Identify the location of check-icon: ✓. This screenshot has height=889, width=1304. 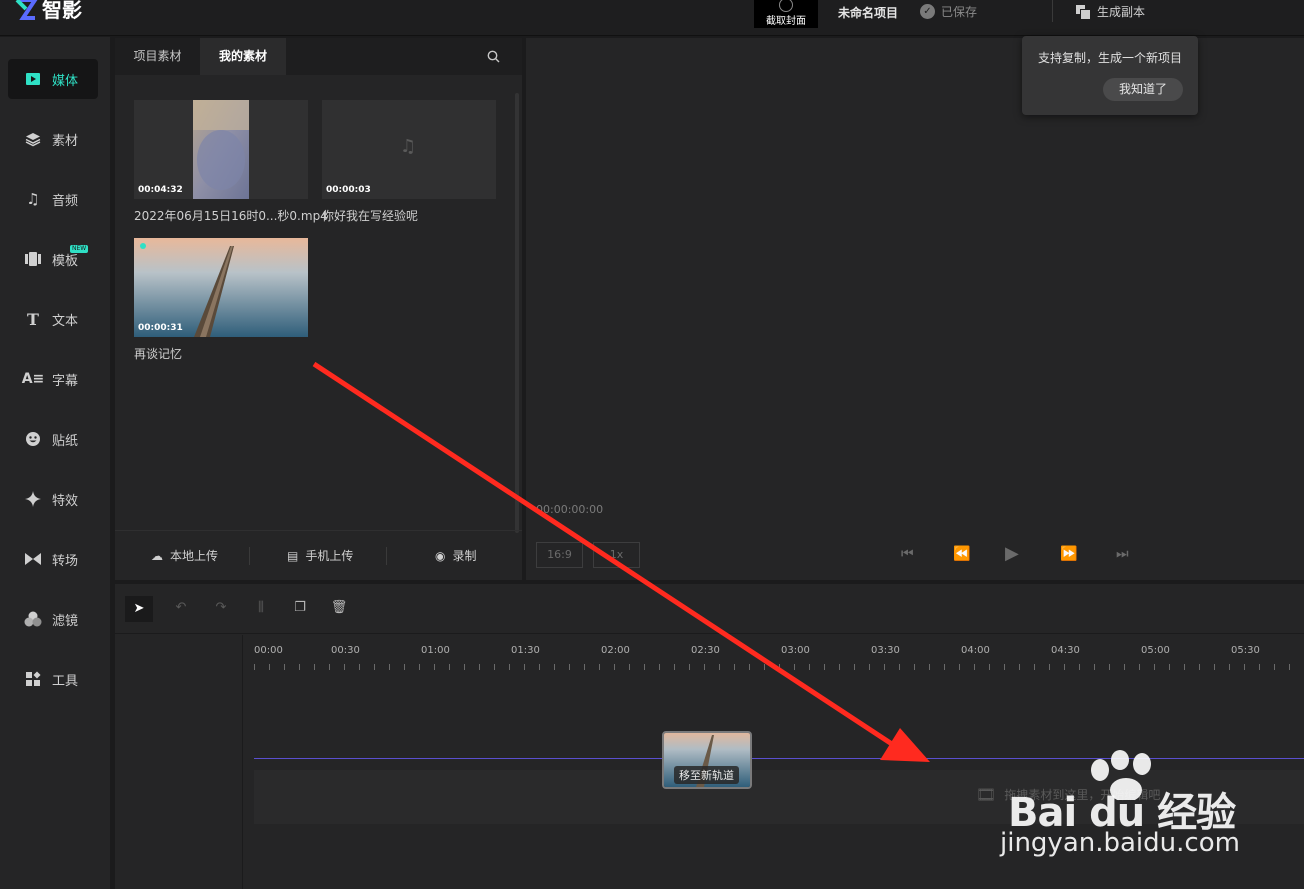
(927, 11).